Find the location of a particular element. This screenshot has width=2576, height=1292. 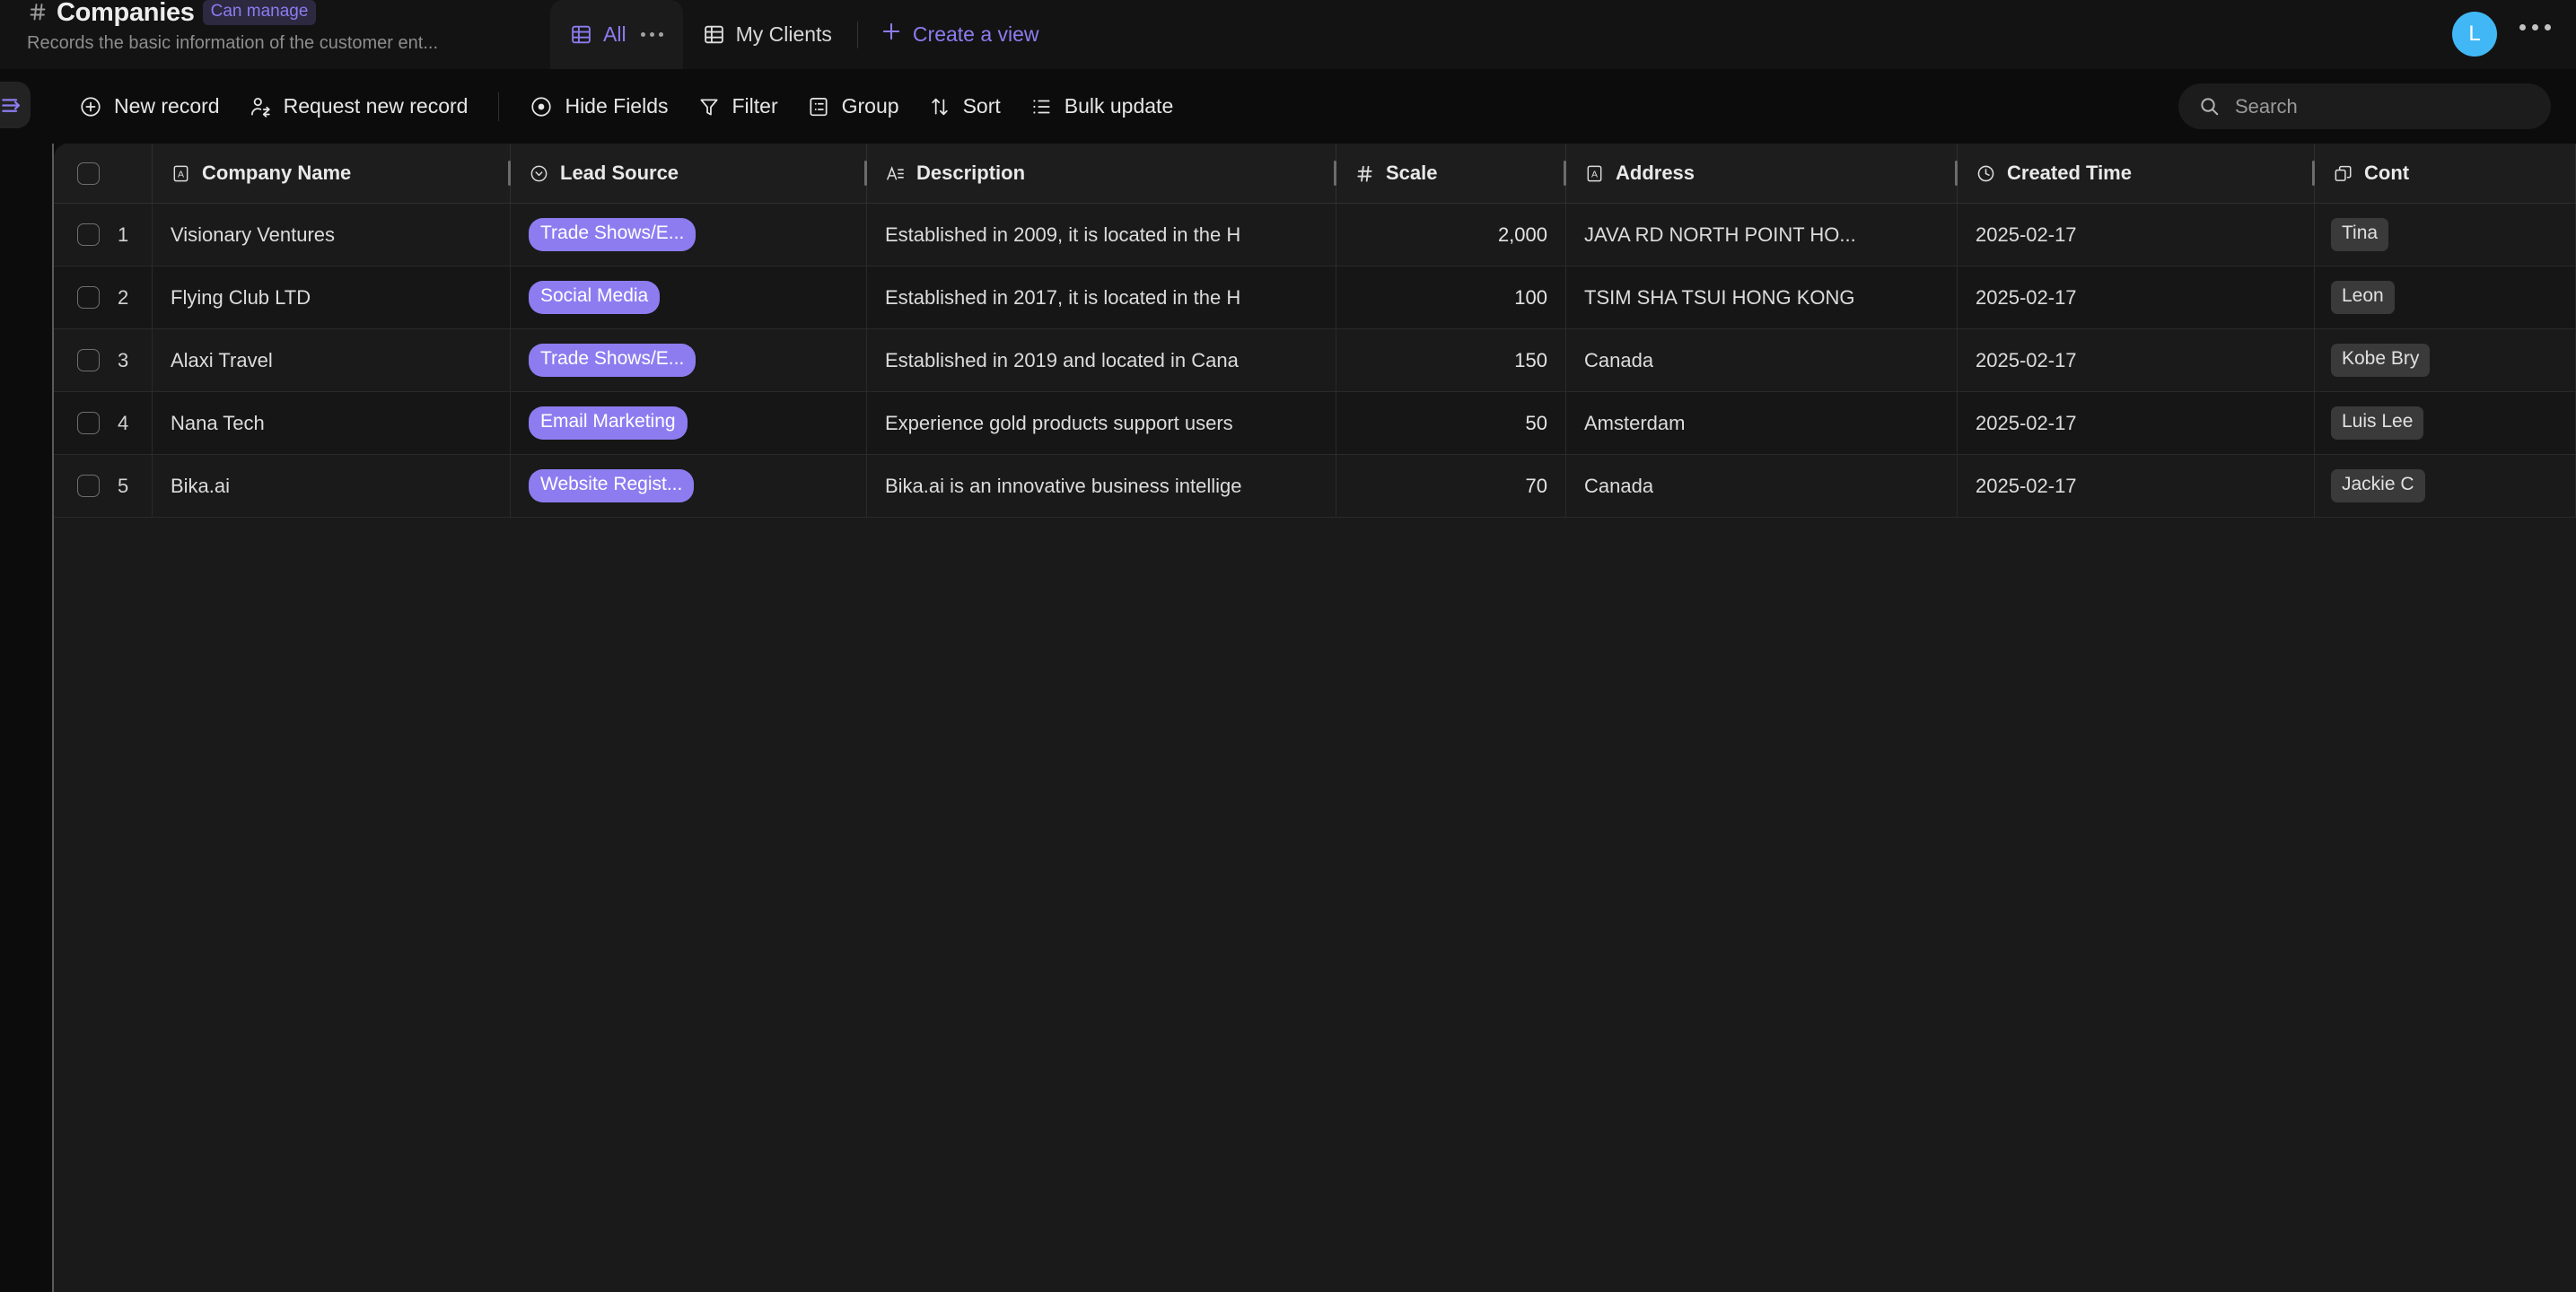

cell-company-name: Alaxi Travel is located at coordinates (332, 360).